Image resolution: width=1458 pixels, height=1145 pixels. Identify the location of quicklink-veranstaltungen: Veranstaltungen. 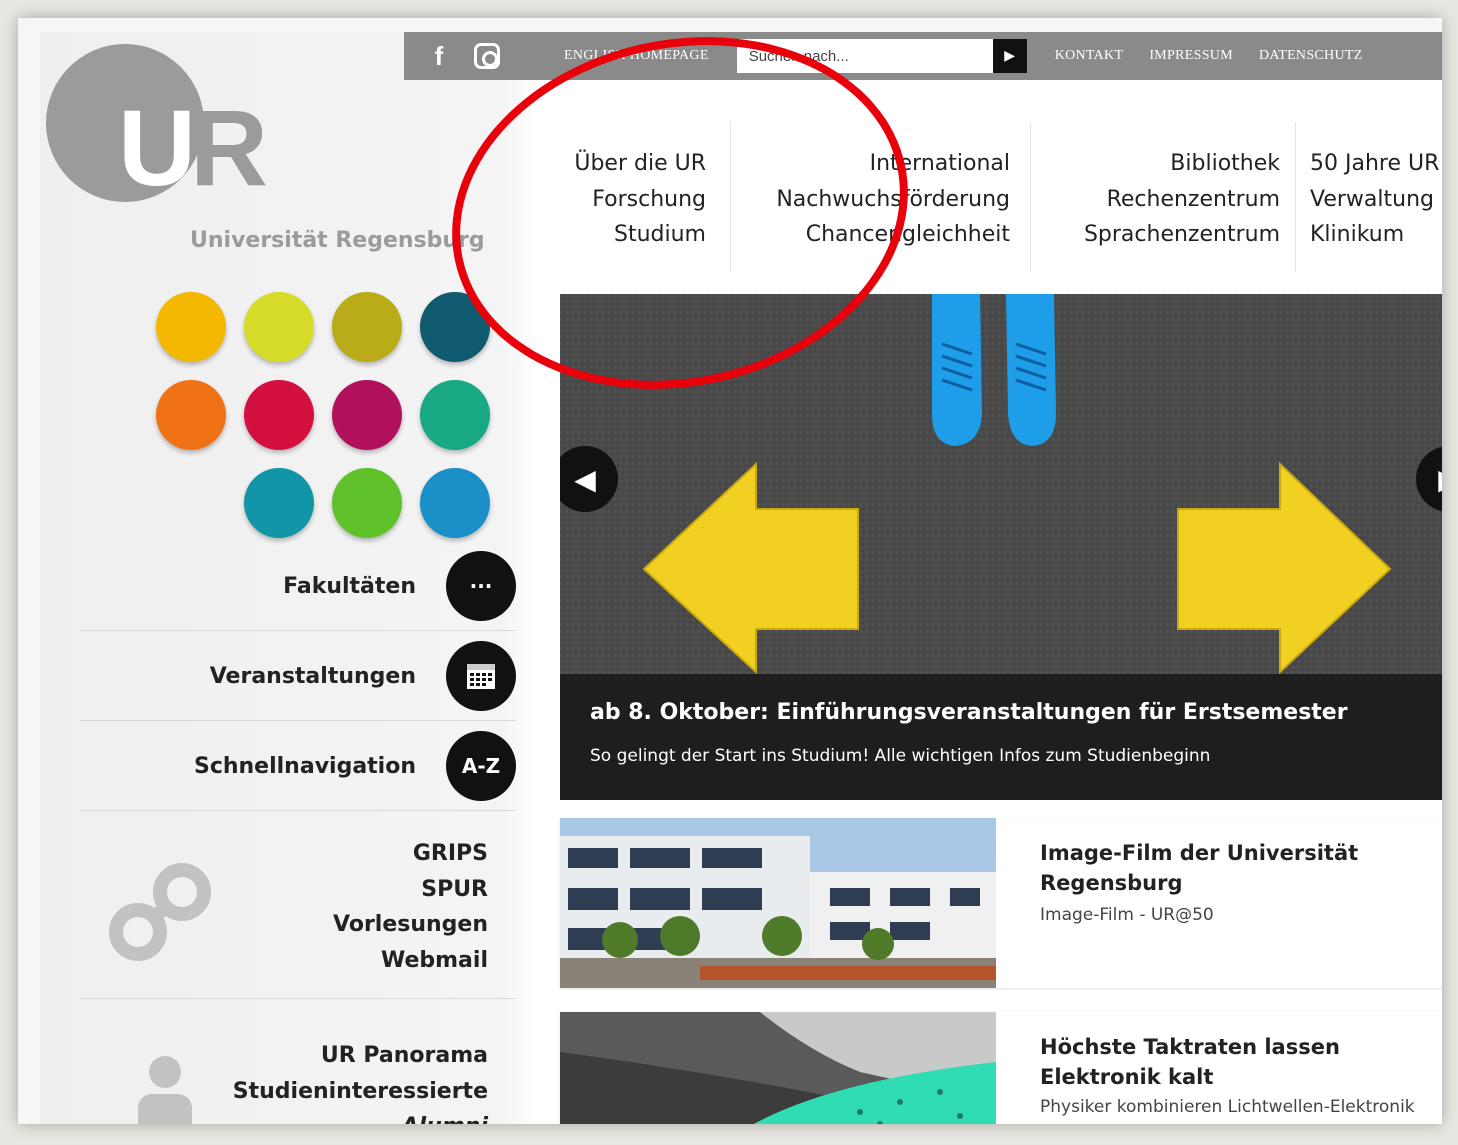
(298, 676).